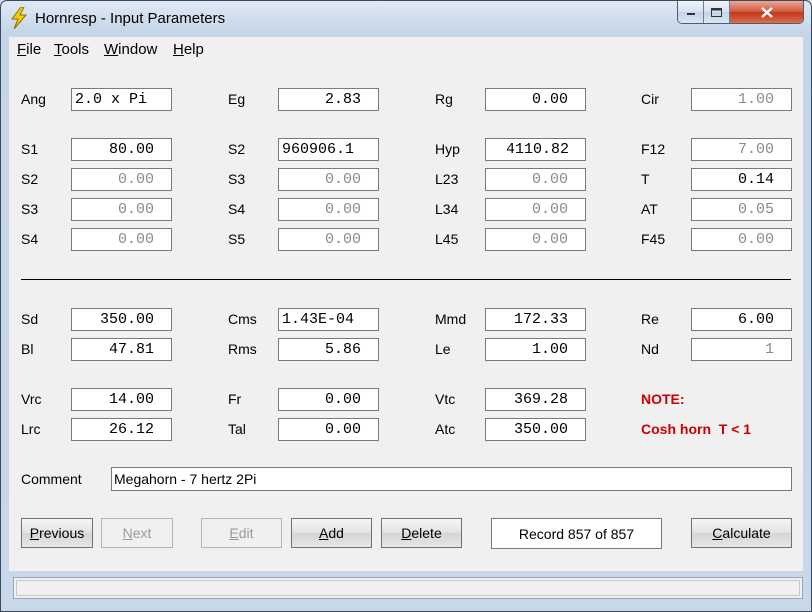 This screenshot has width=812, height=612. I want to click on close-button, so click(766, 12).